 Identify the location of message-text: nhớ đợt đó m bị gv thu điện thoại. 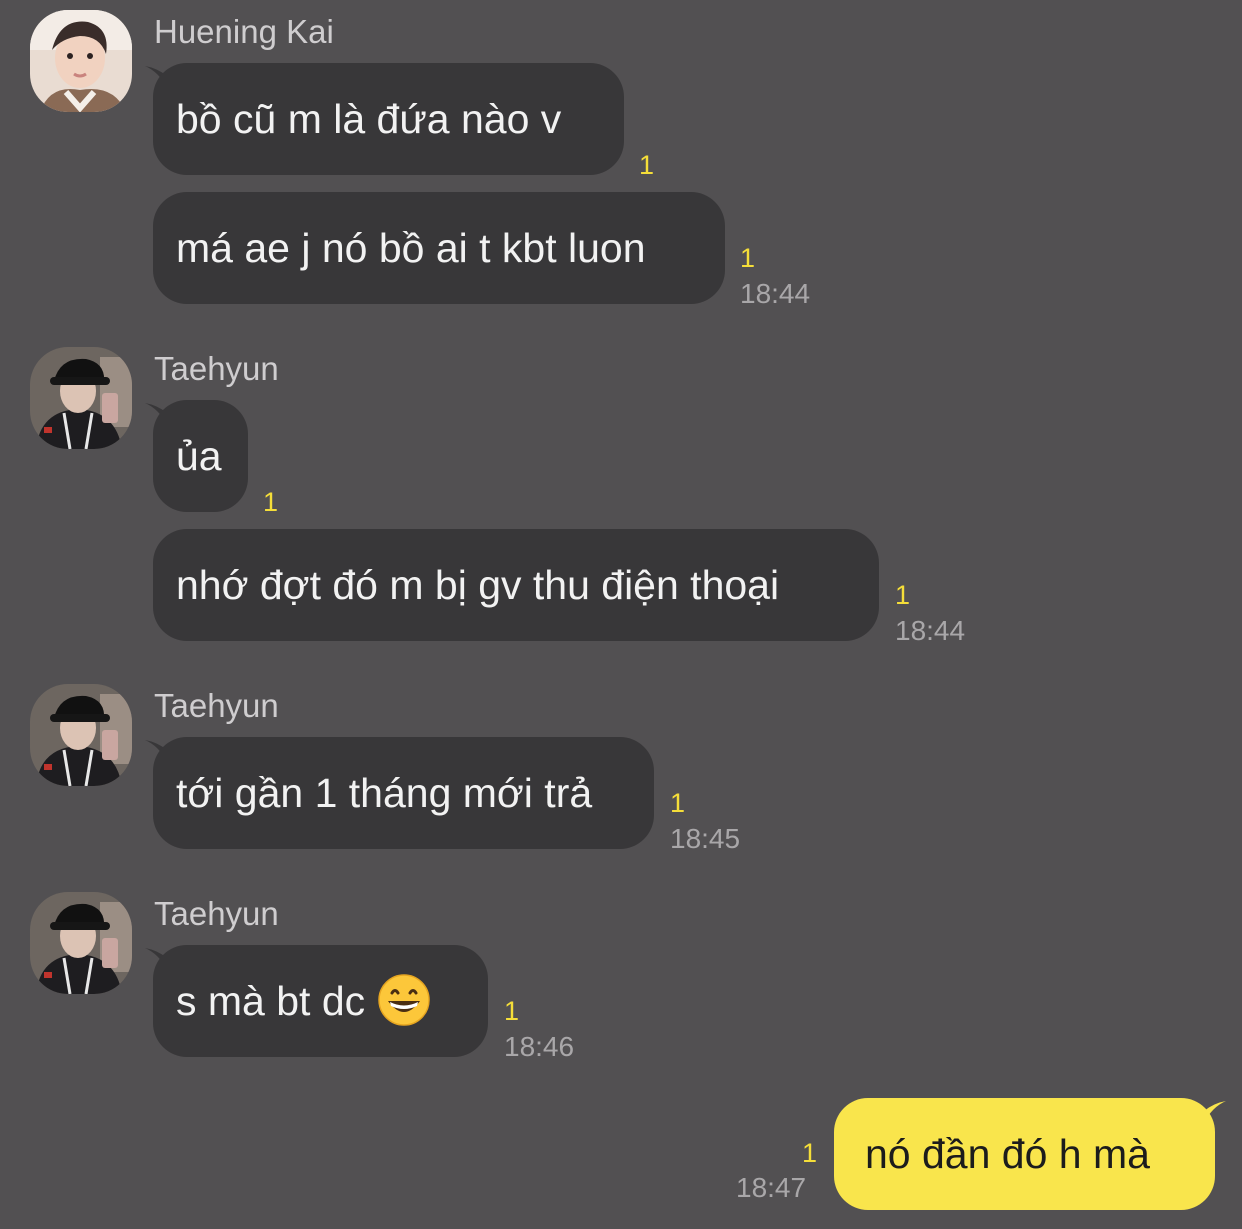
(478, 585).